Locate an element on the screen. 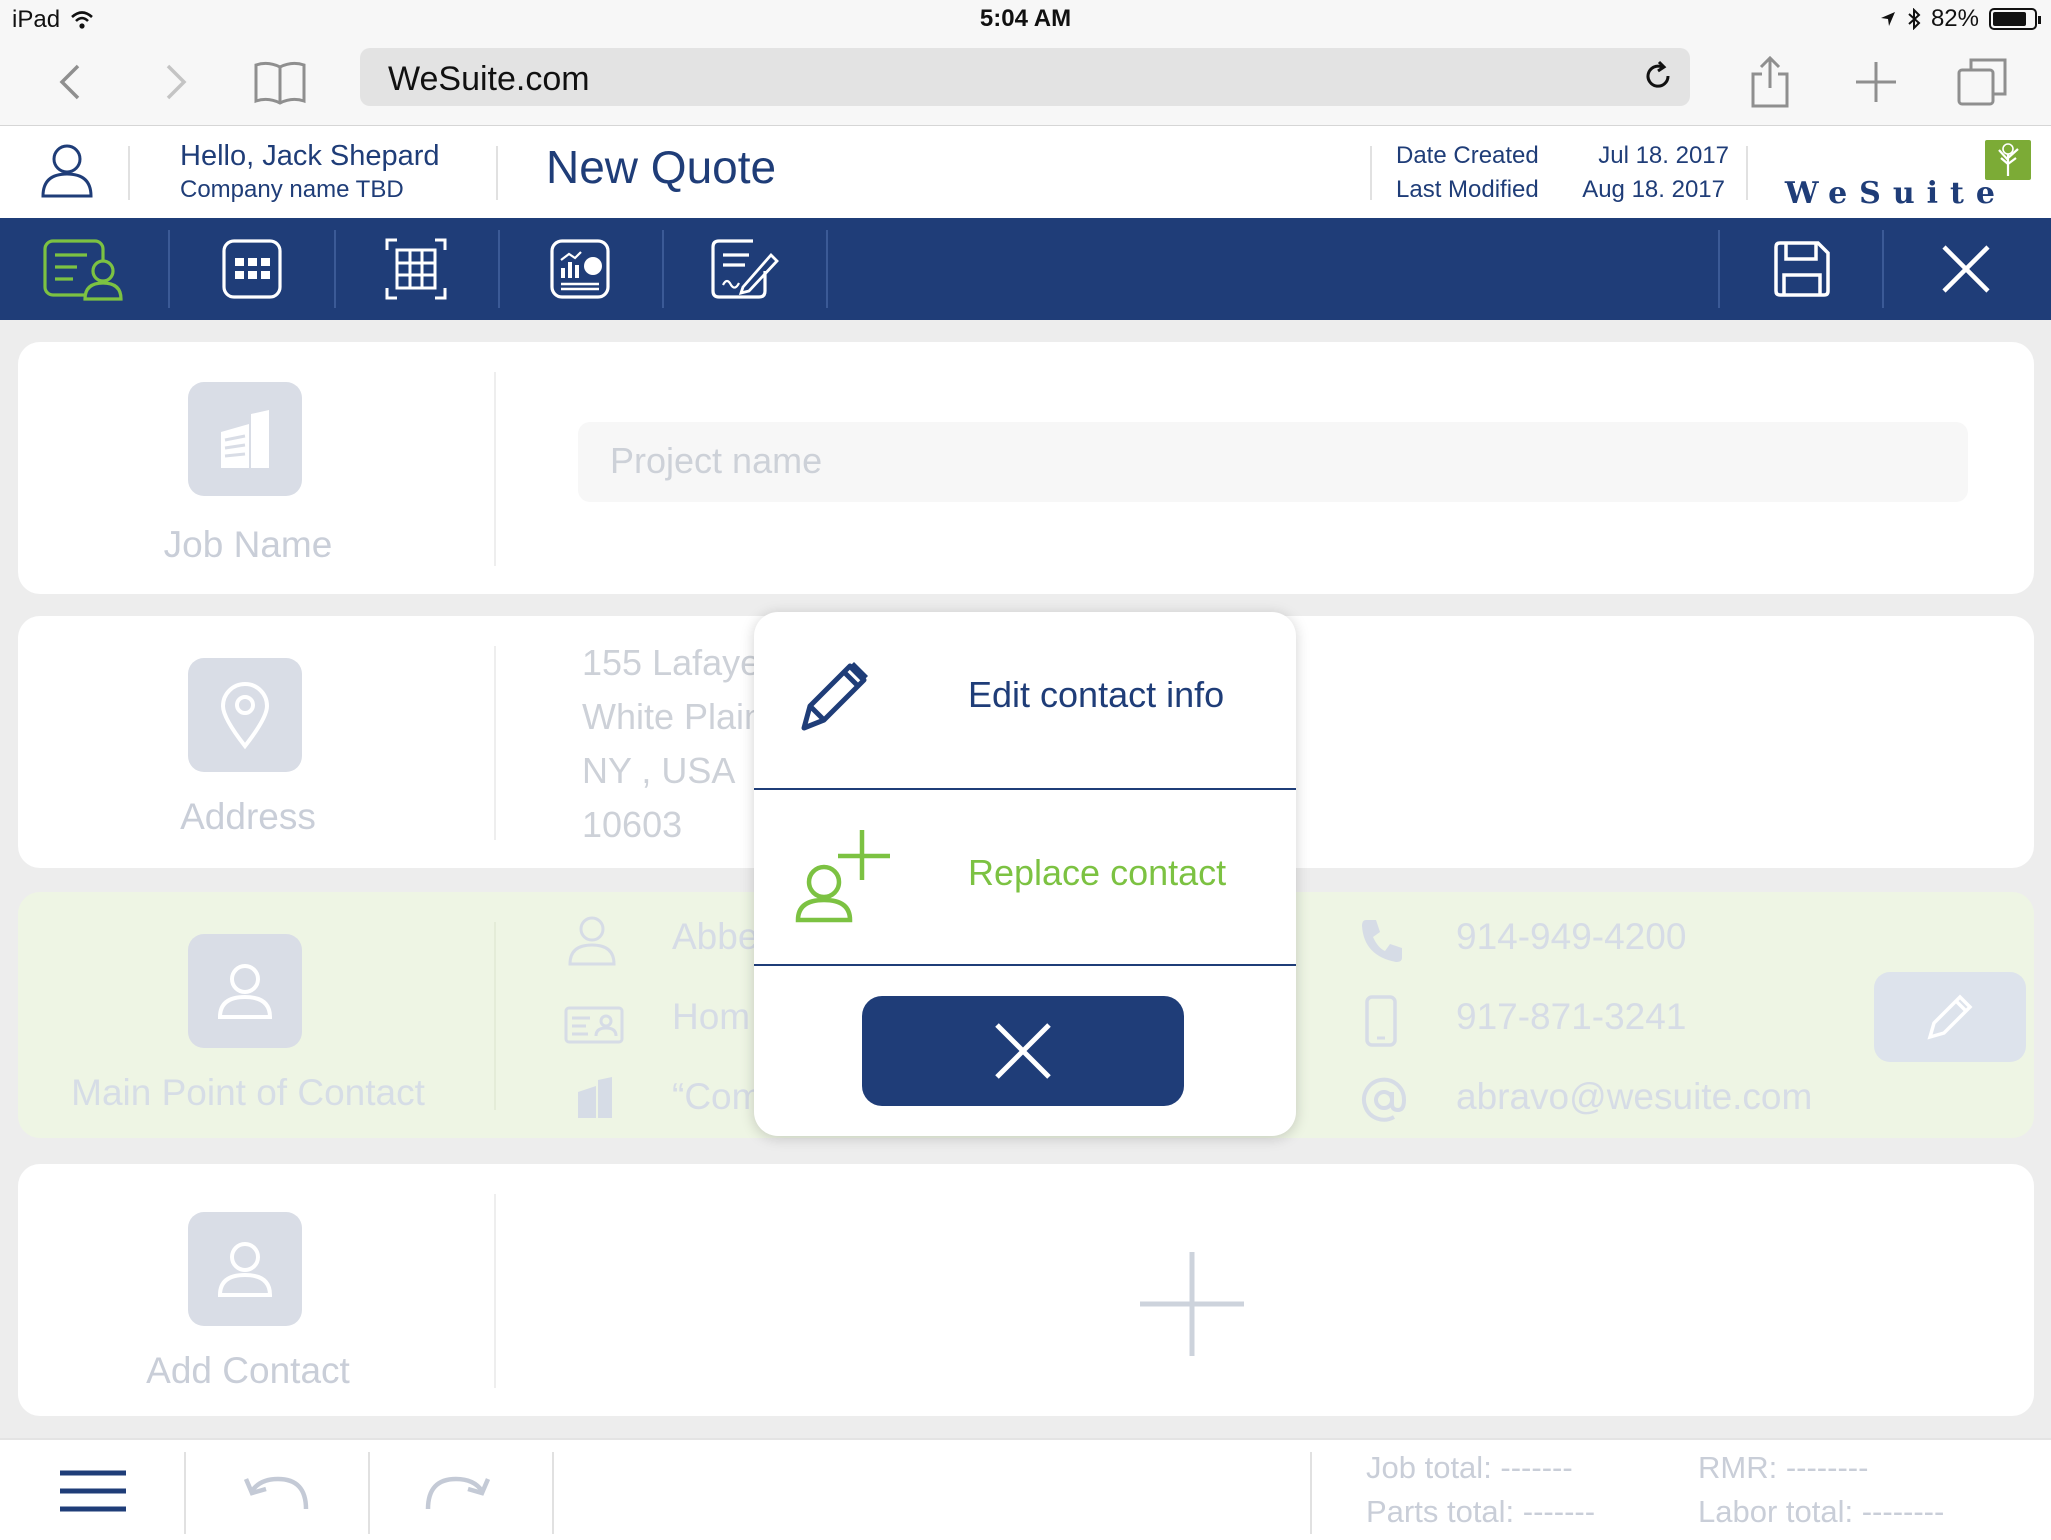 This screenshot has width=2051, height=1540. user-greeting: Hello, Jack Shepard is located at coordinates (310, 156).